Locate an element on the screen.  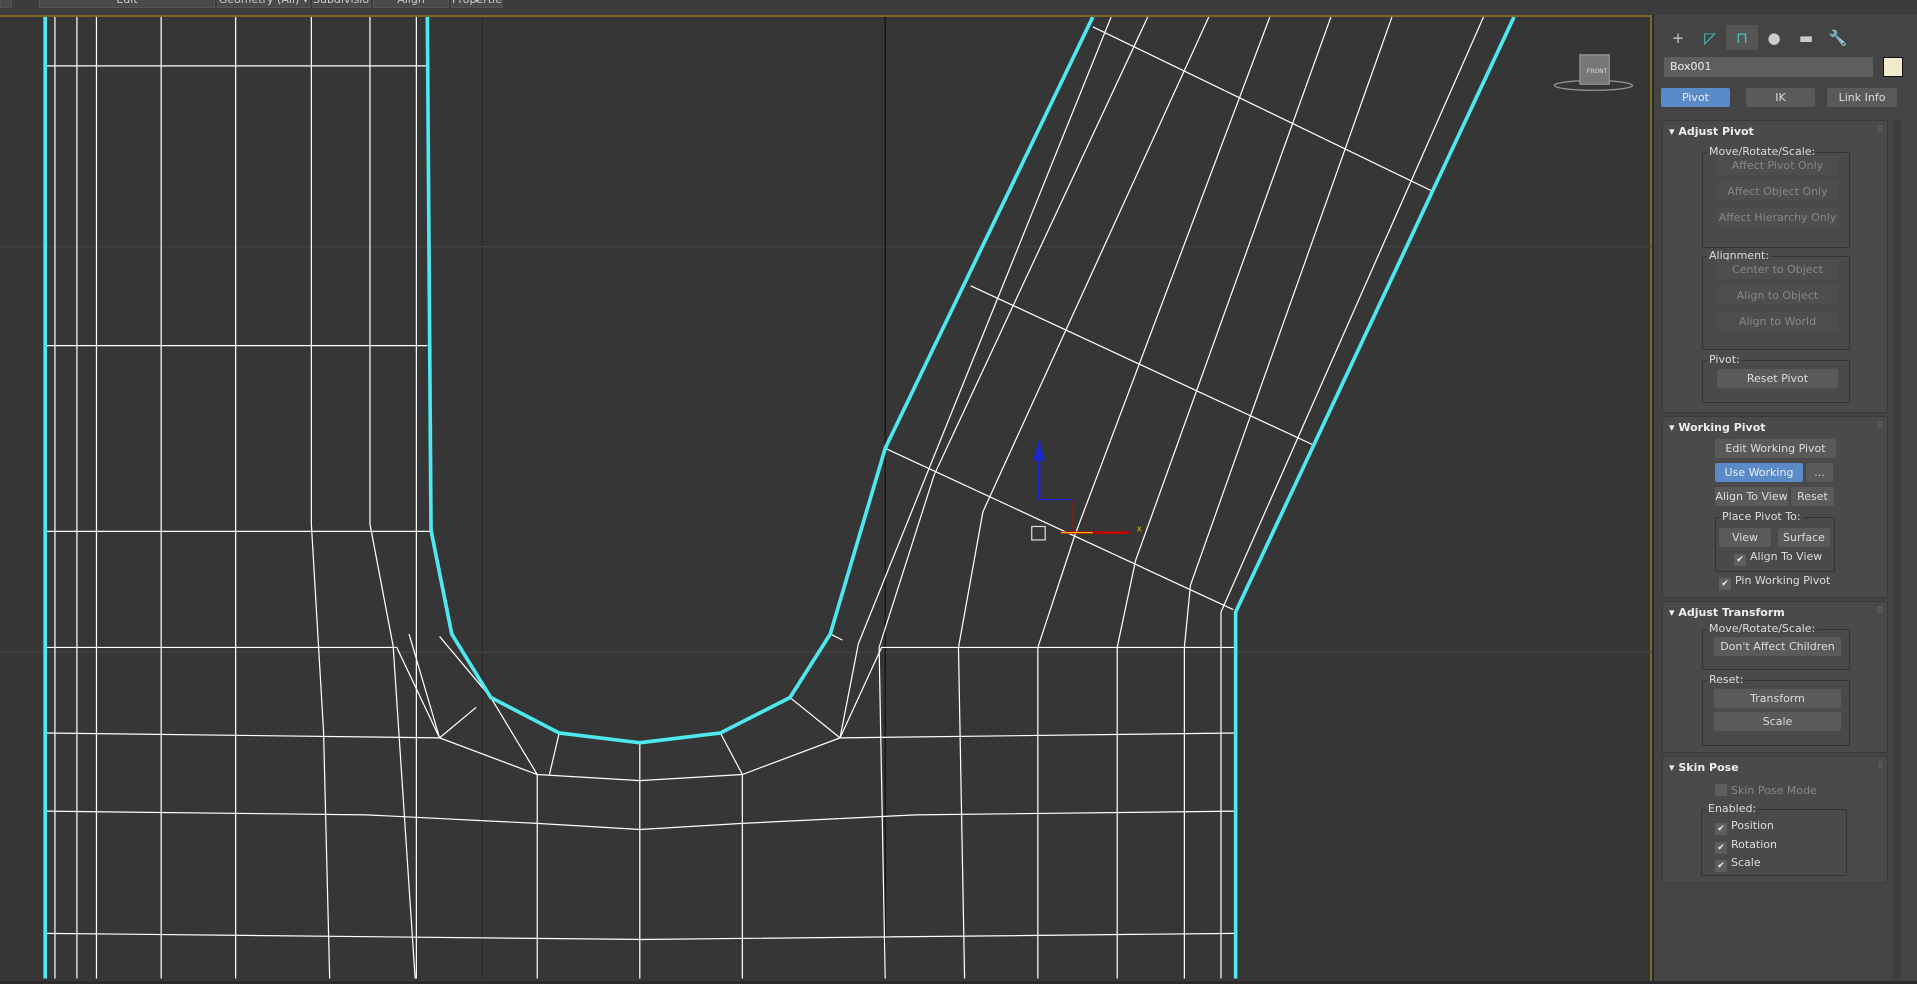
place-pivot-surface-button: Surface is located at coordinates (1804, 537).